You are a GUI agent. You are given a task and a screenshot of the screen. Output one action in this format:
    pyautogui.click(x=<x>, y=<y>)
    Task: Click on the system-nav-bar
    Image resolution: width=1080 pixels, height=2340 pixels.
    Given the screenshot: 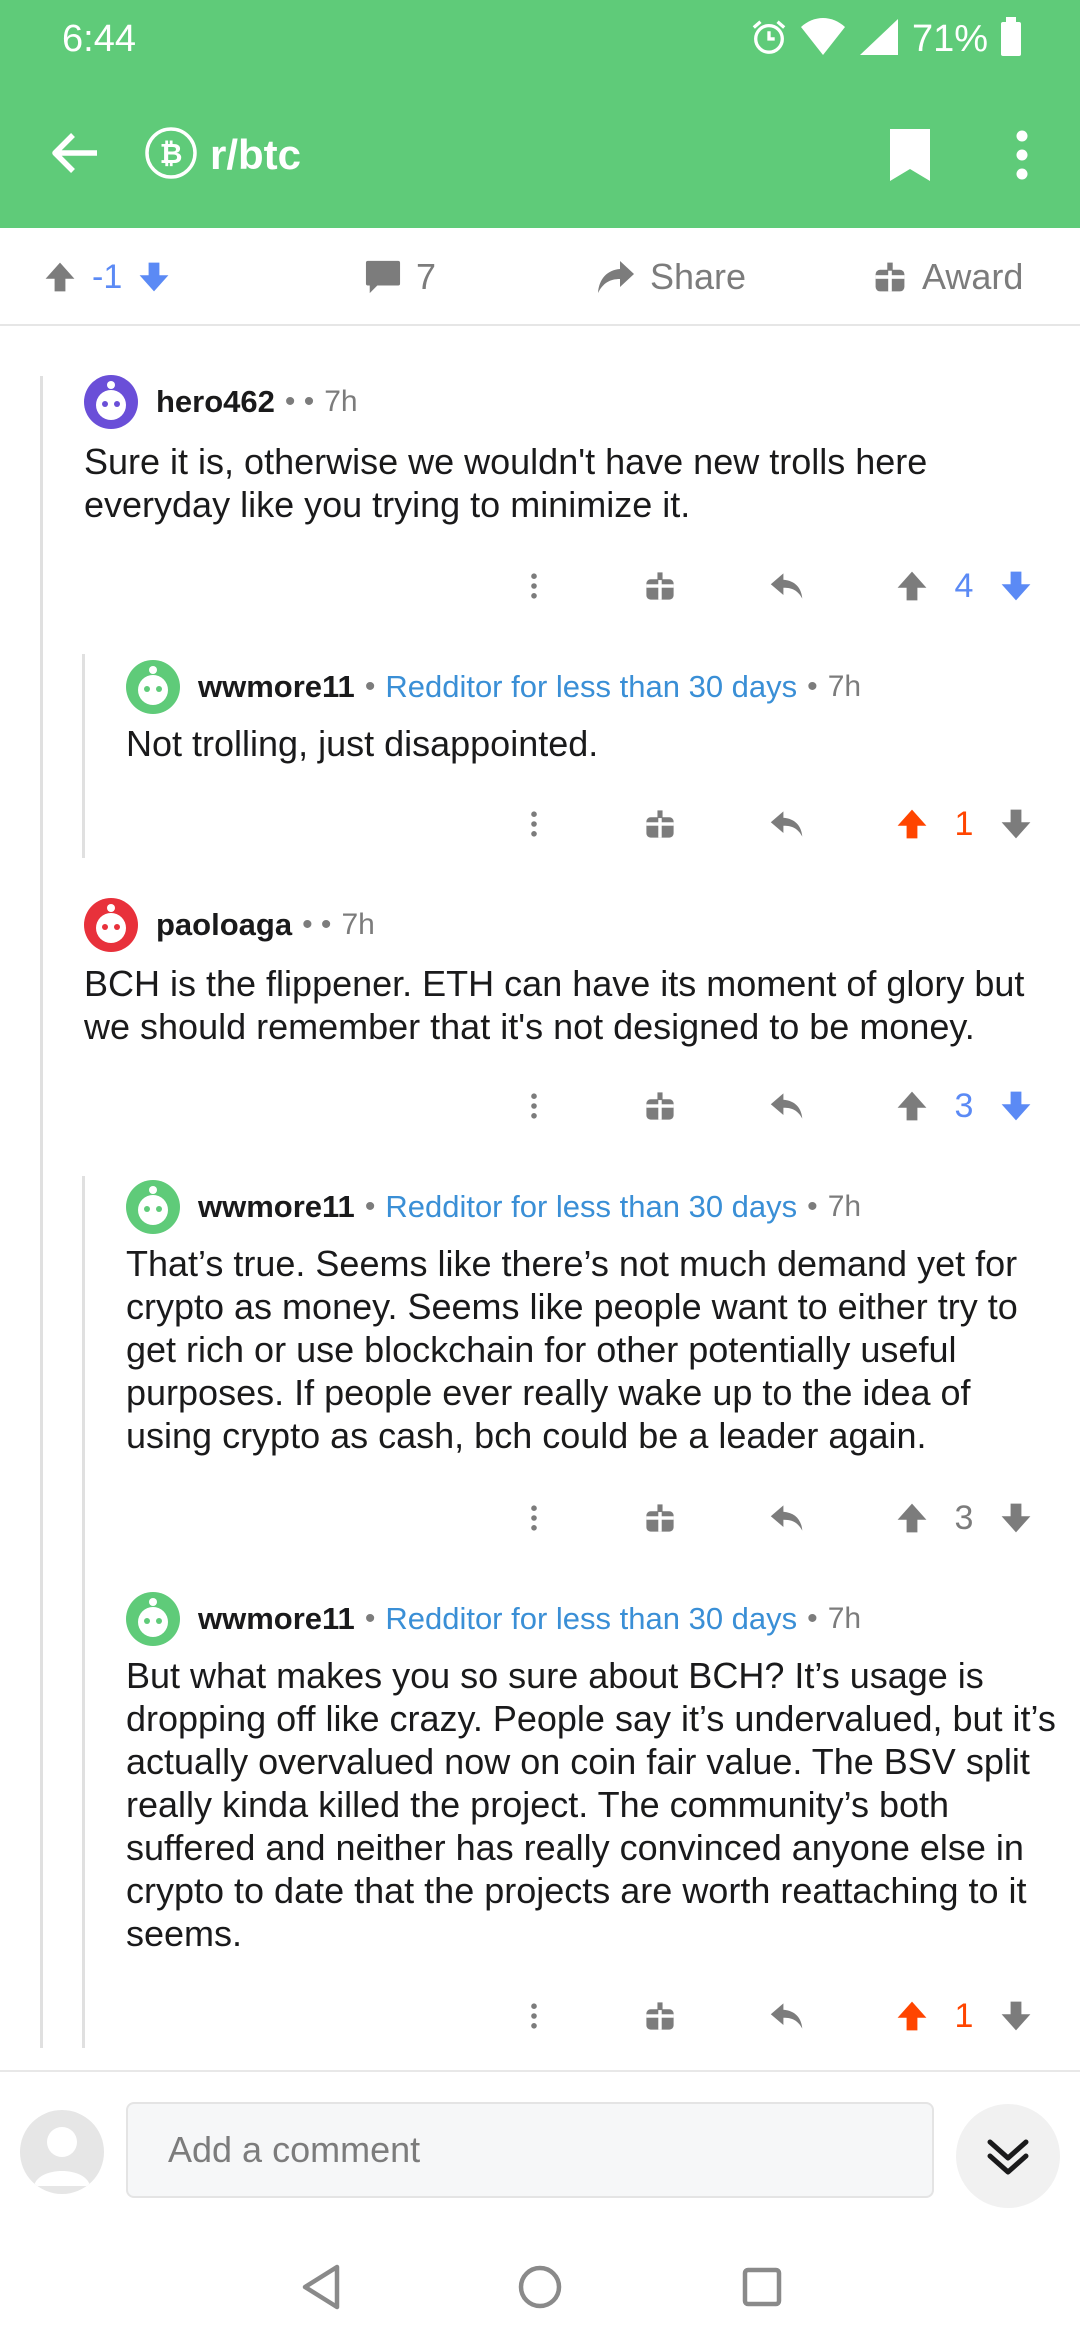 What is the action you would take?
    pyautogui.click(x=540, y=2285)
    